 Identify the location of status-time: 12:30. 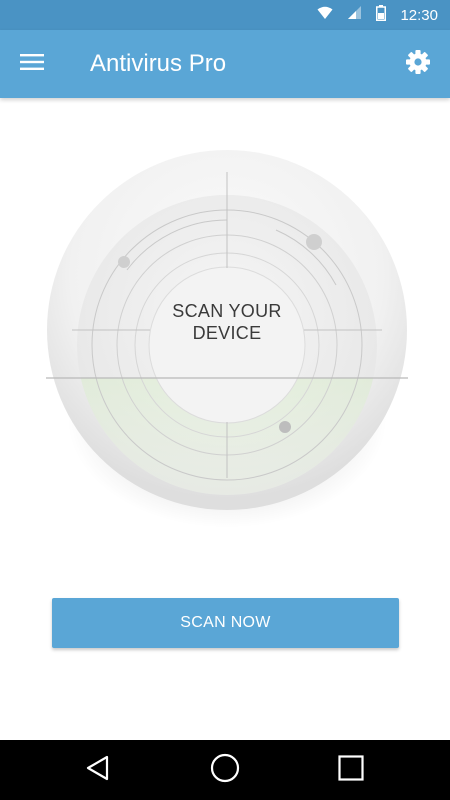
(419, 15).